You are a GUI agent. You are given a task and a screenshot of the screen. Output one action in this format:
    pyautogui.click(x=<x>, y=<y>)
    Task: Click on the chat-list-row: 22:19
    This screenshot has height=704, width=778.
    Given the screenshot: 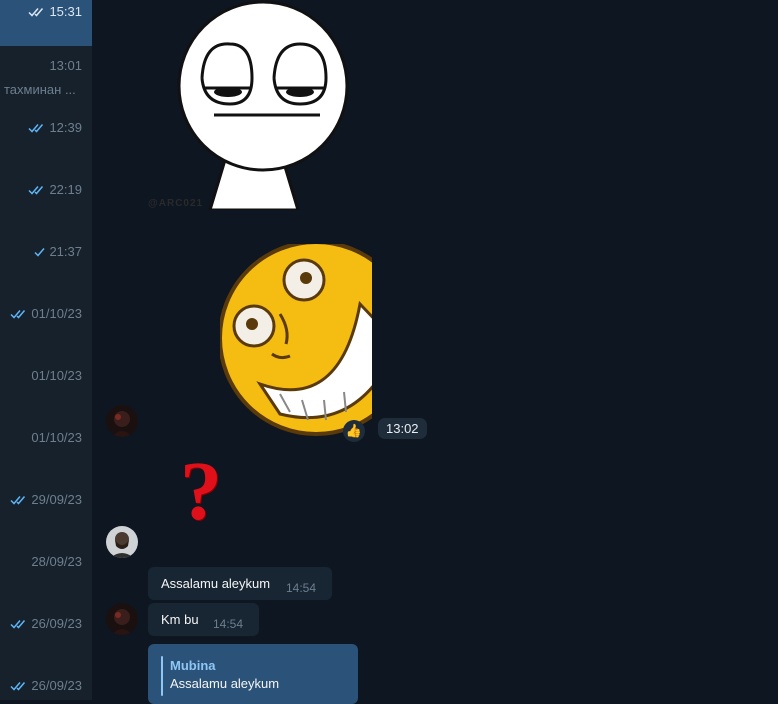 What is the action you would take?
    pyautogui.click(x=46, y=201)
    